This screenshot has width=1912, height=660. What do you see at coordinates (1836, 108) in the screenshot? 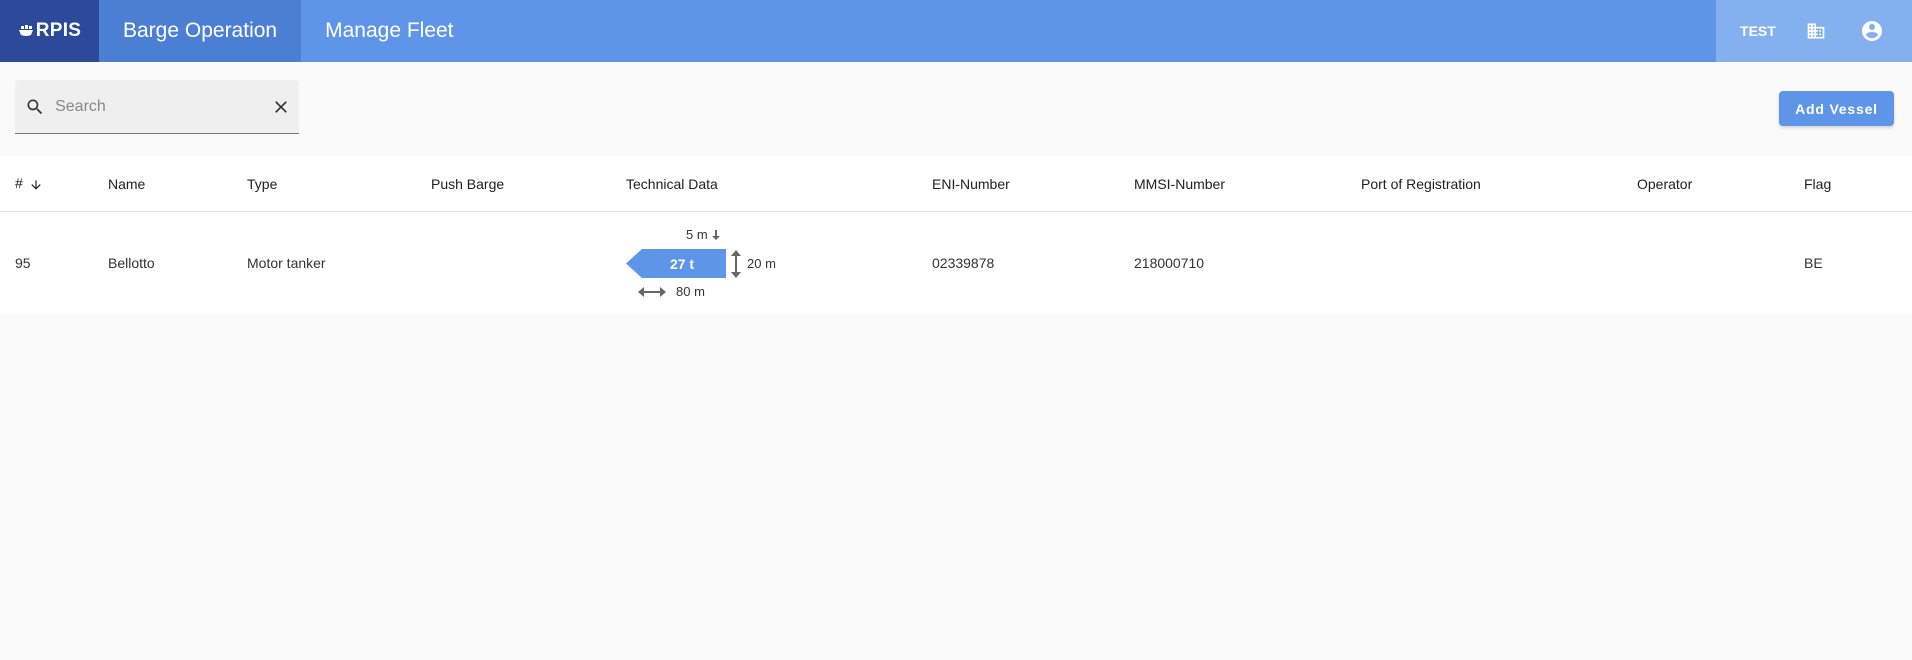
I see `add-vessel-button: Add Vessel` at bounding box center [1836, 108].